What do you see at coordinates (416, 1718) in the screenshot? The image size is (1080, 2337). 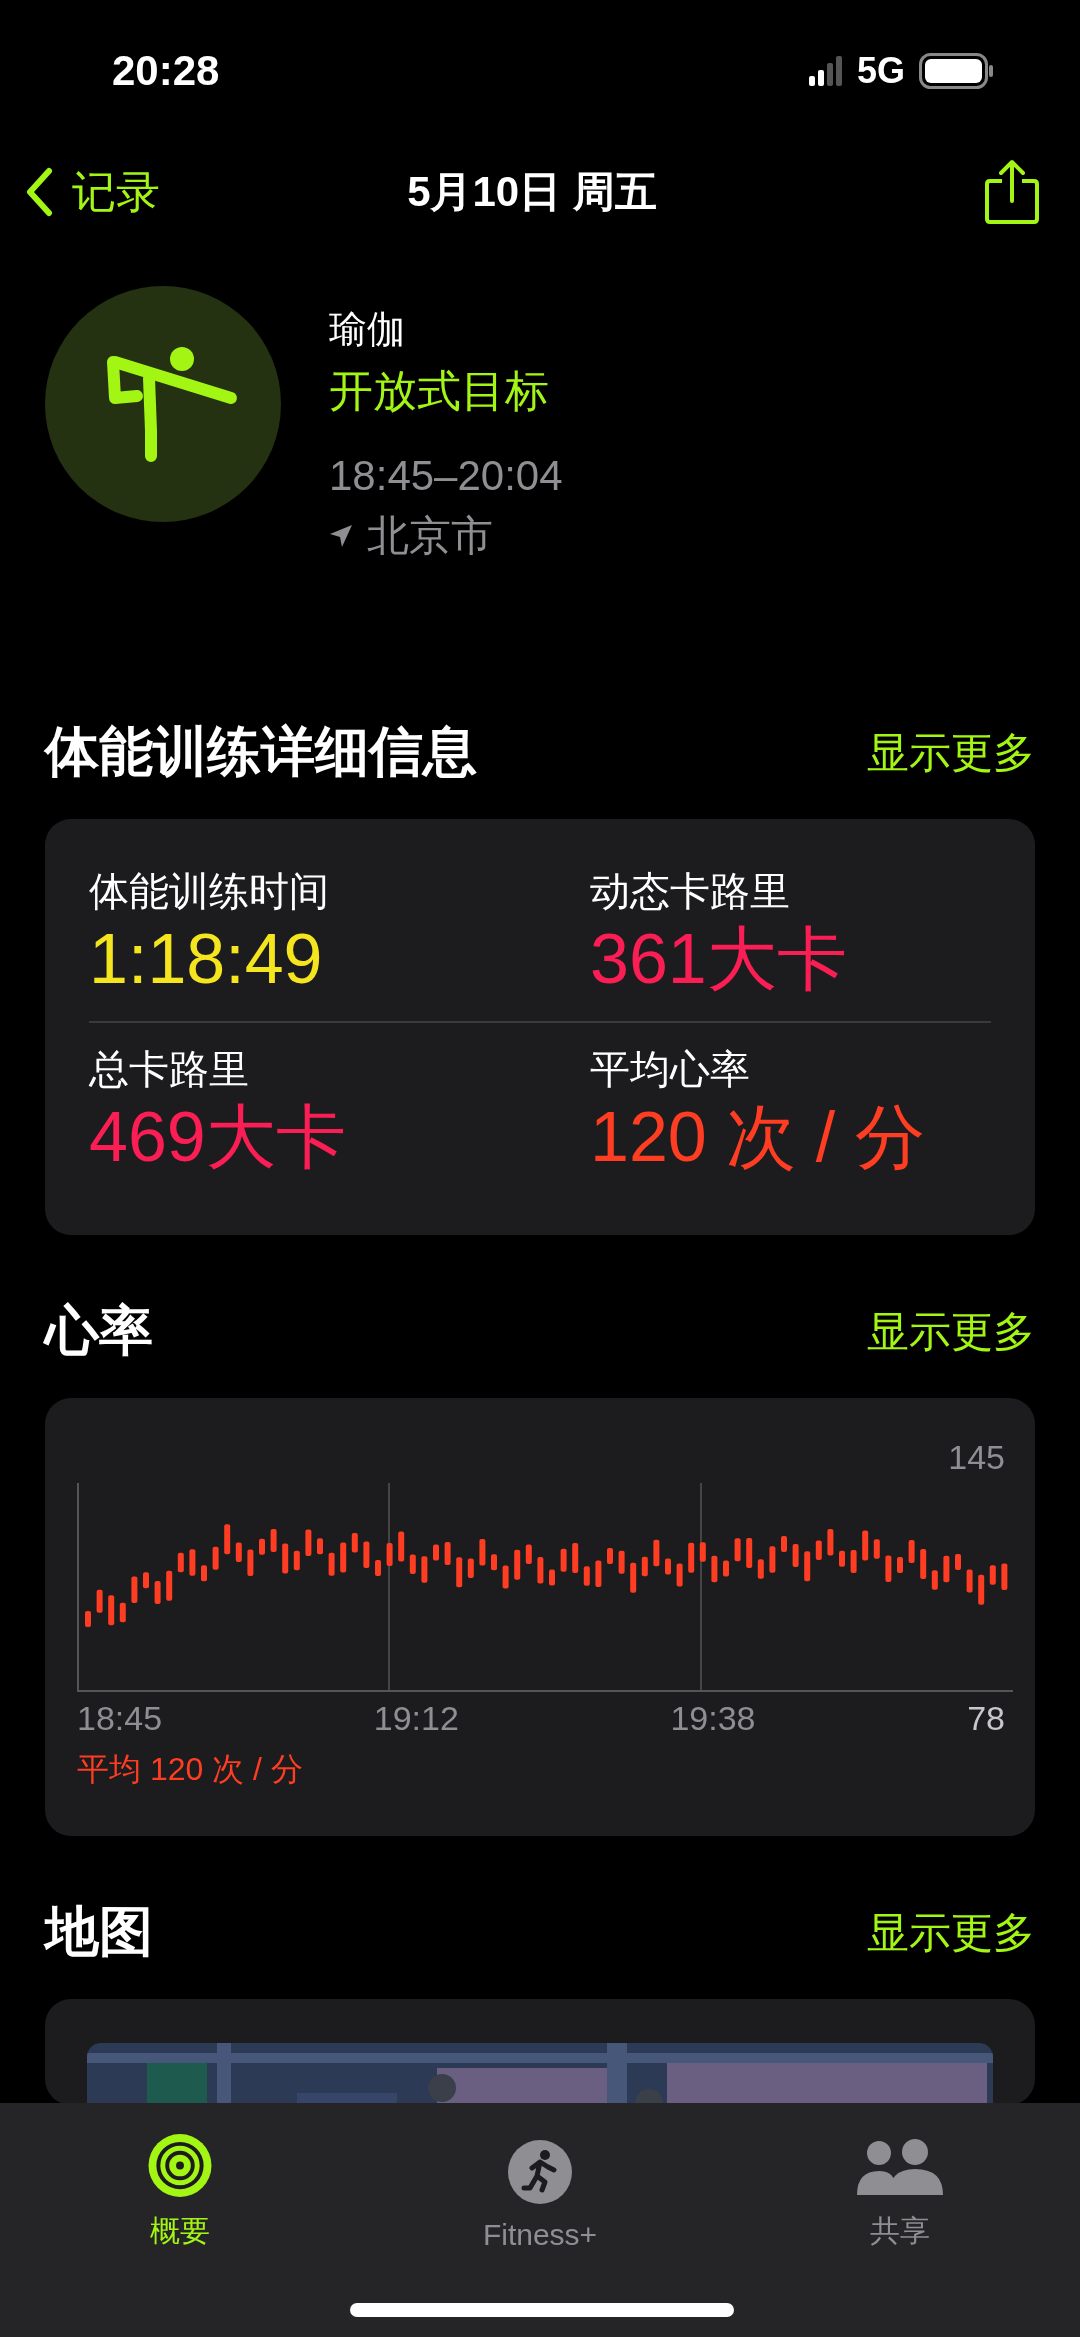 I see `time-label: 19:12` at bounding box center [416, 1718].